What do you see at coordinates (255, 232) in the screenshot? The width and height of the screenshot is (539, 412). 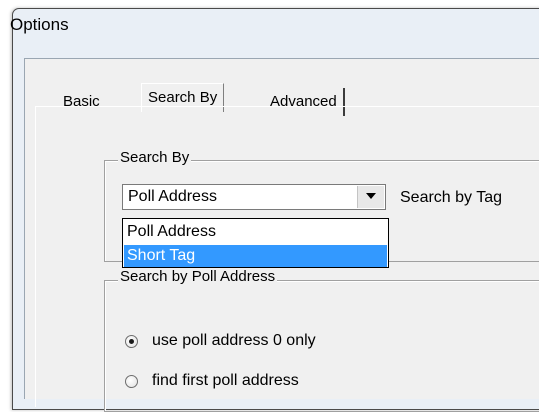 I see `dropdown-option-poll-address: Poll Address` at bounding box center [255, 232].